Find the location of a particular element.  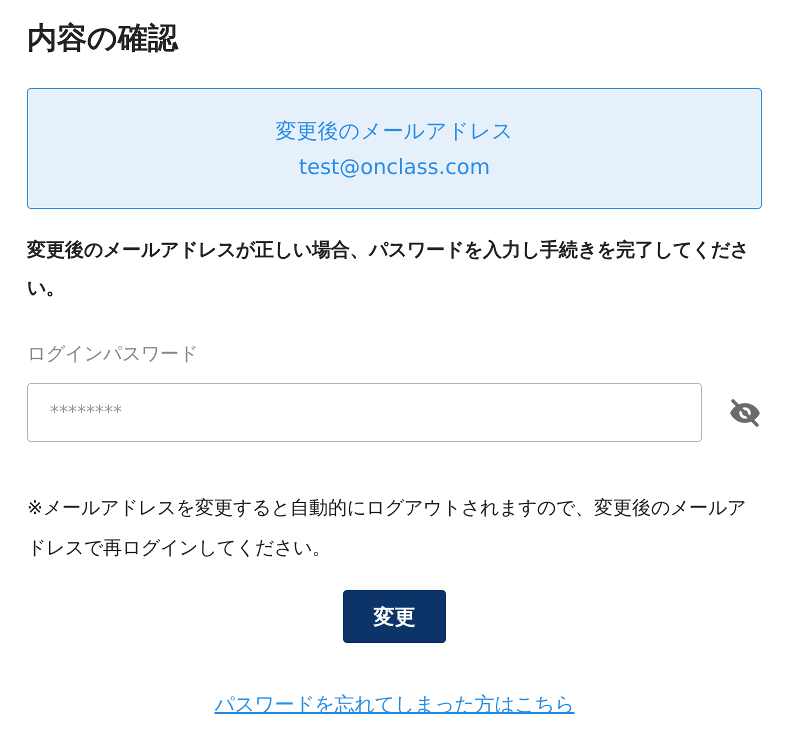

email-address: test@onclass.com is located at coordinates (394, 167).